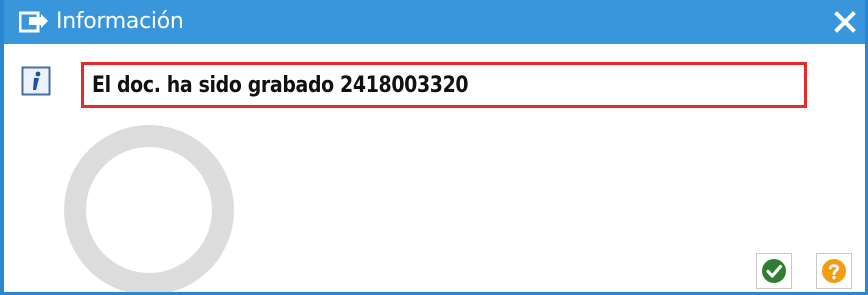 Image resolution: width=868 pixels, height=295 pixels. Describe the element at coordinates (120, 21) in the screenshot. I see `dialog-title: Información` at that location.